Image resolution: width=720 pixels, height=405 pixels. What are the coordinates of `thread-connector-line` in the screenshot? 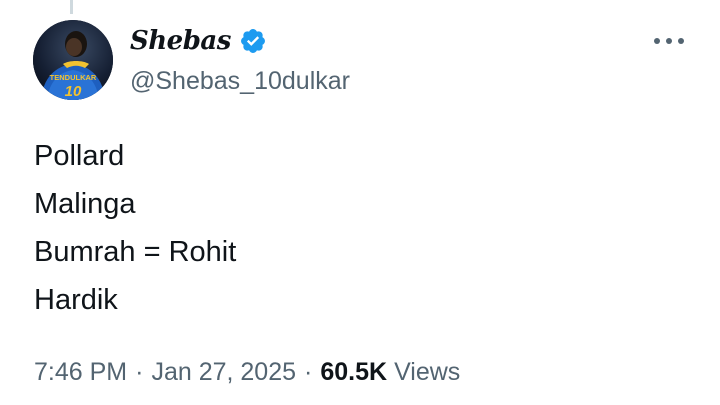 It's located at (71, 7).